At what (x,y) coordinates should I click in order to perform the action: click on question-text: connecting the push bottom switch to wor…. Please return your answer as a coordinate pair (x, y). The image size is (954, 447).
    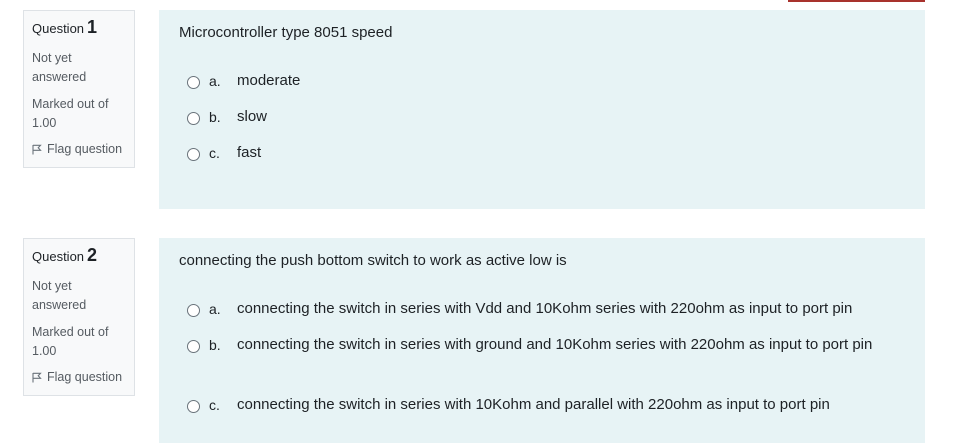
    Looking at the image, I should click on (373, 260).